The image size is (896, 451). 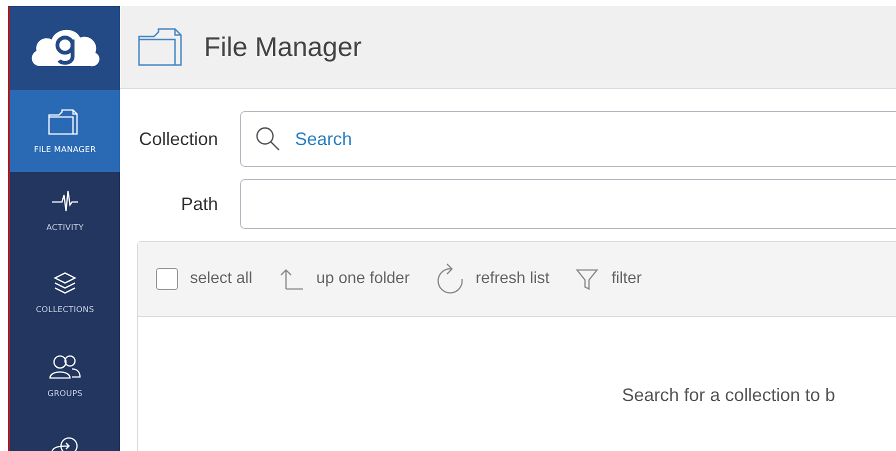 What do you see at coordinates (268, 139) in the screenshot?
I see `search-icon` at bounding box center [268, 139].